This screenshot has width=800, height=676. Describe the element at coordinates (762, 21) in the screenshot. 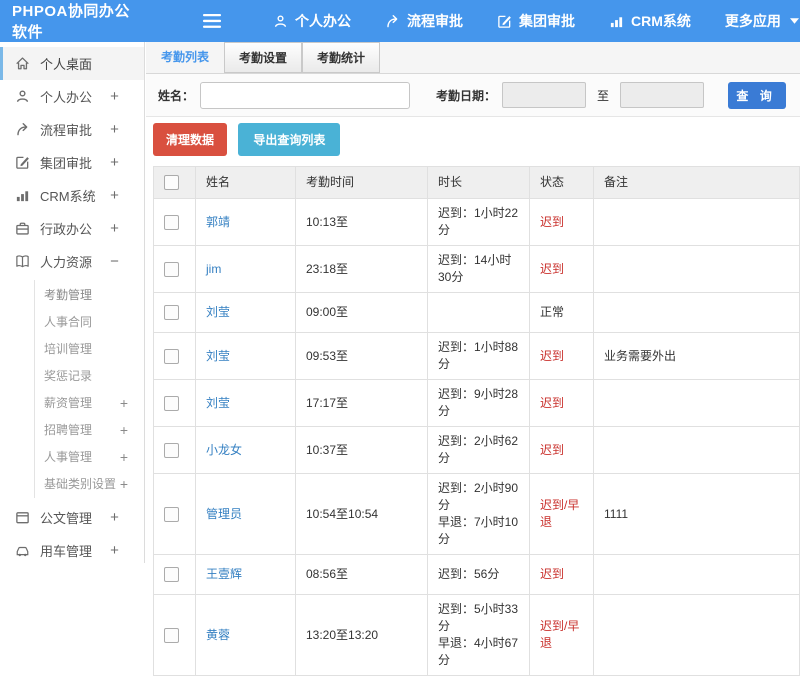

I see `nav-item-4: 更多应用` at that location.